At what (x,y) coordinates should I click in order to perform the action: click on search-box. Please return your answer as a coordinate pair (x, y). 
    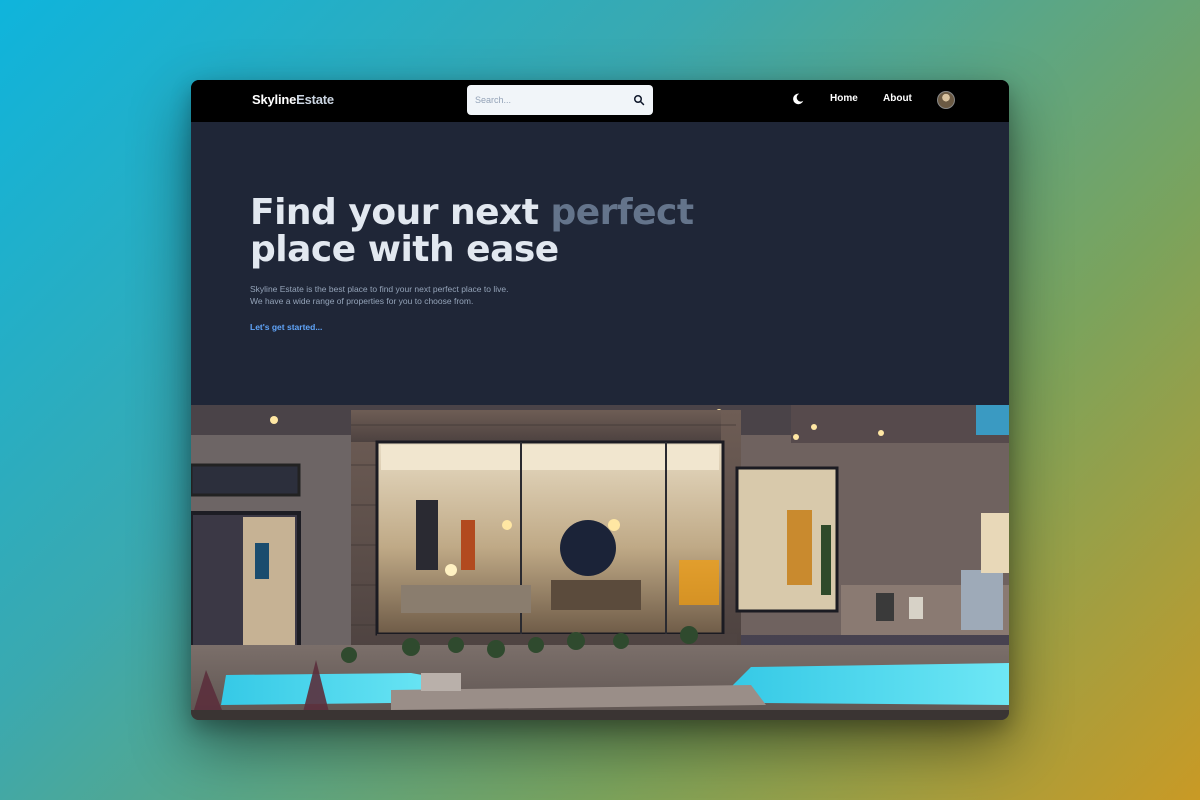
    Looking at the image, I should click on (560, 100).